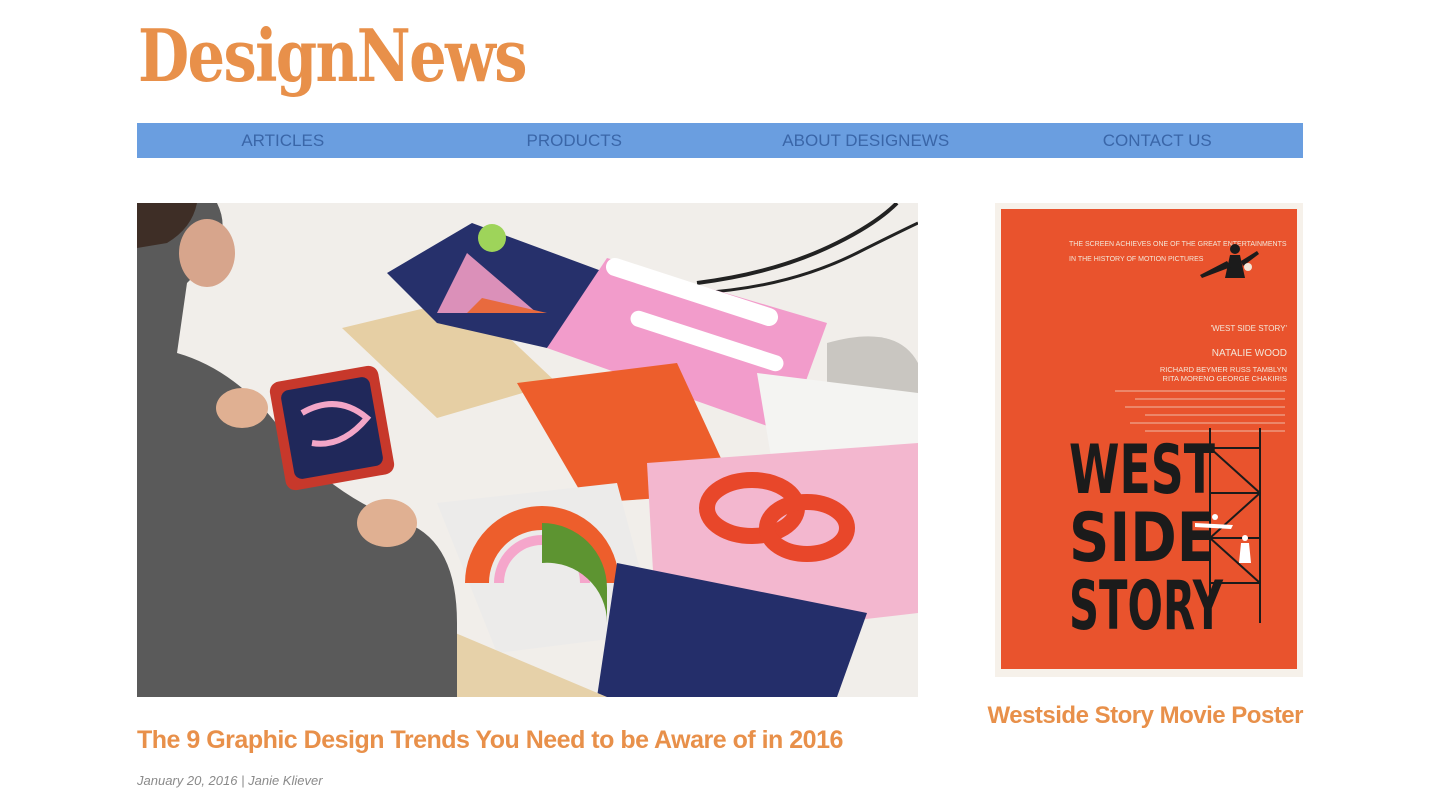  I want to click on sidebar-article-title: Westside Story Movie Poster, so click(1142, 716).